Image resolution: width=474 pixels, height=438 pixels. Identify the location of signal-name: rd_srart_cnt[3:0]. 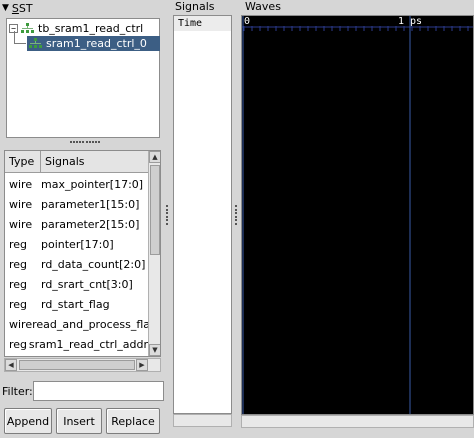
(87, 284).